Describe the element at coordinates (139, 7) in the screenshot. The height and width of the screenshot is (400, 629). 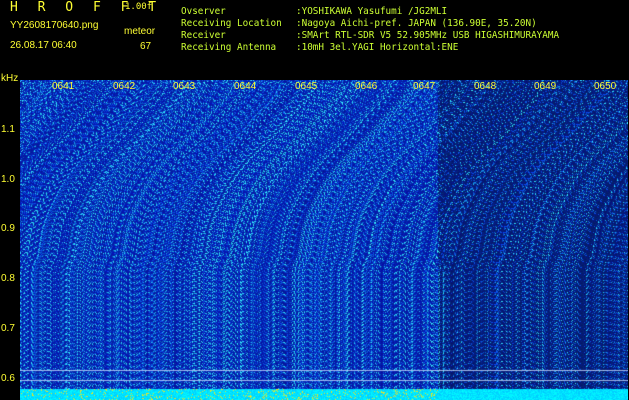
I see `version-label: 1.00f` at that location.